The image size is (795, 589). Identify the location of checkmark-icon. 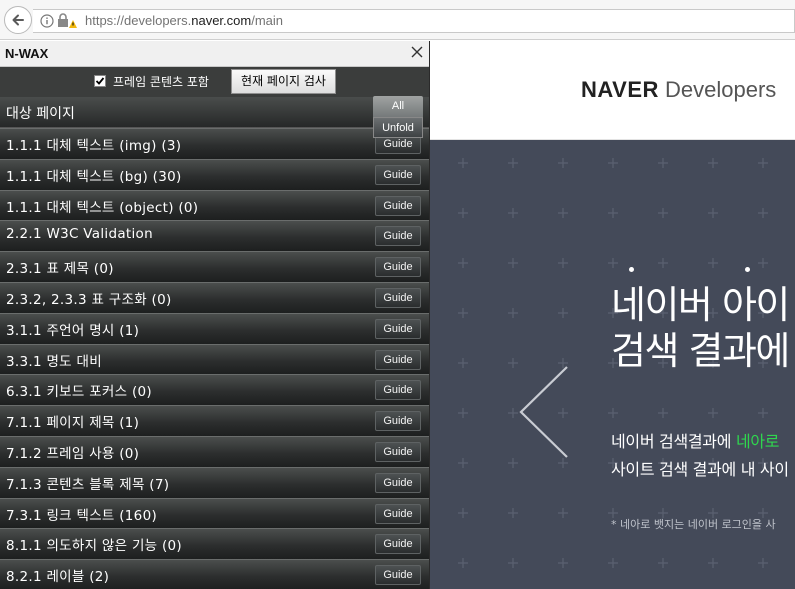
(100, 81).